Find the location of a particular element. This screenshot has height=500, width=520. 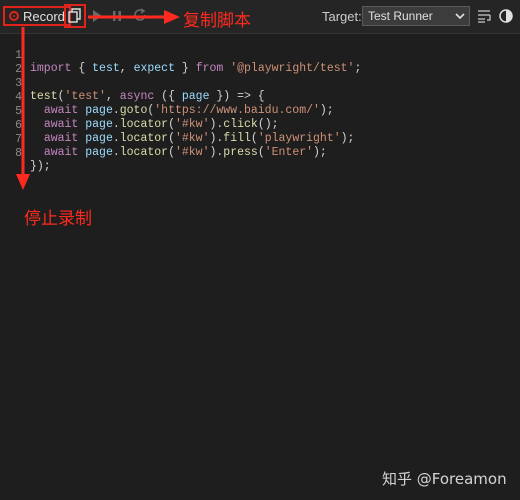

watermark: 知乎 @Foreamon is located at coordinates (444, 479).